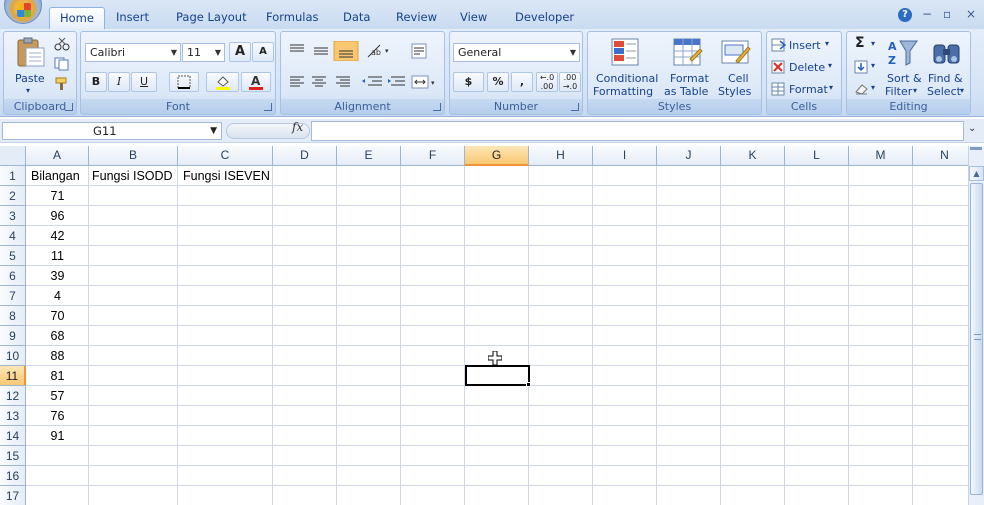 This screenshot has height=505, width=984. What do you see at coordinates (873, 43) in the screenshot?
I see `autosum-dropdown-icon: ▾` at bounding box center [873, 43].